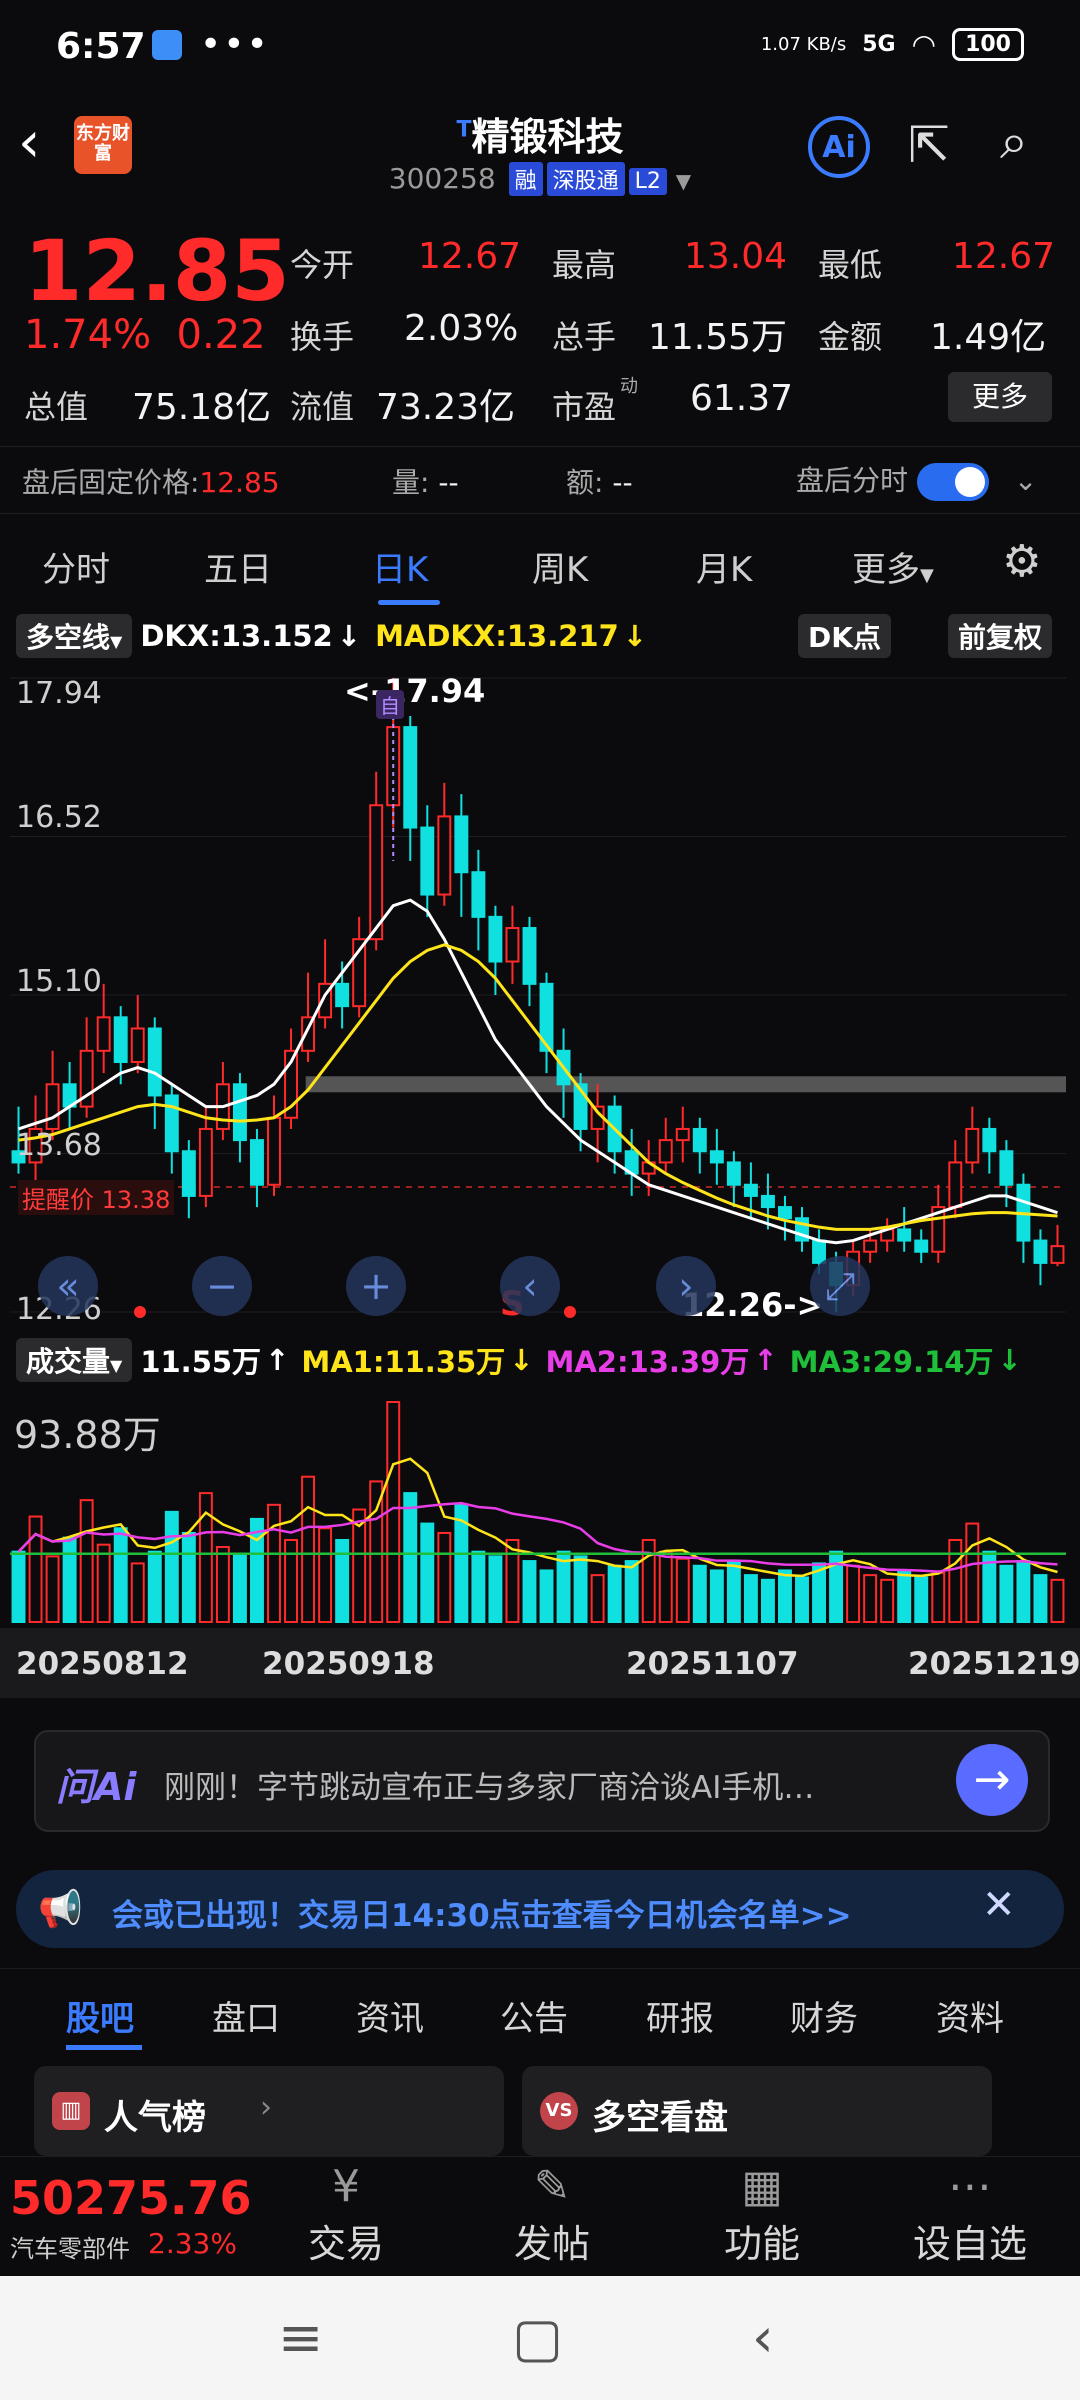  What do you see at coordinates (345, 2244) in the screenshot?
I see `trade-label: 交易` at bounding box center [345, 2244].